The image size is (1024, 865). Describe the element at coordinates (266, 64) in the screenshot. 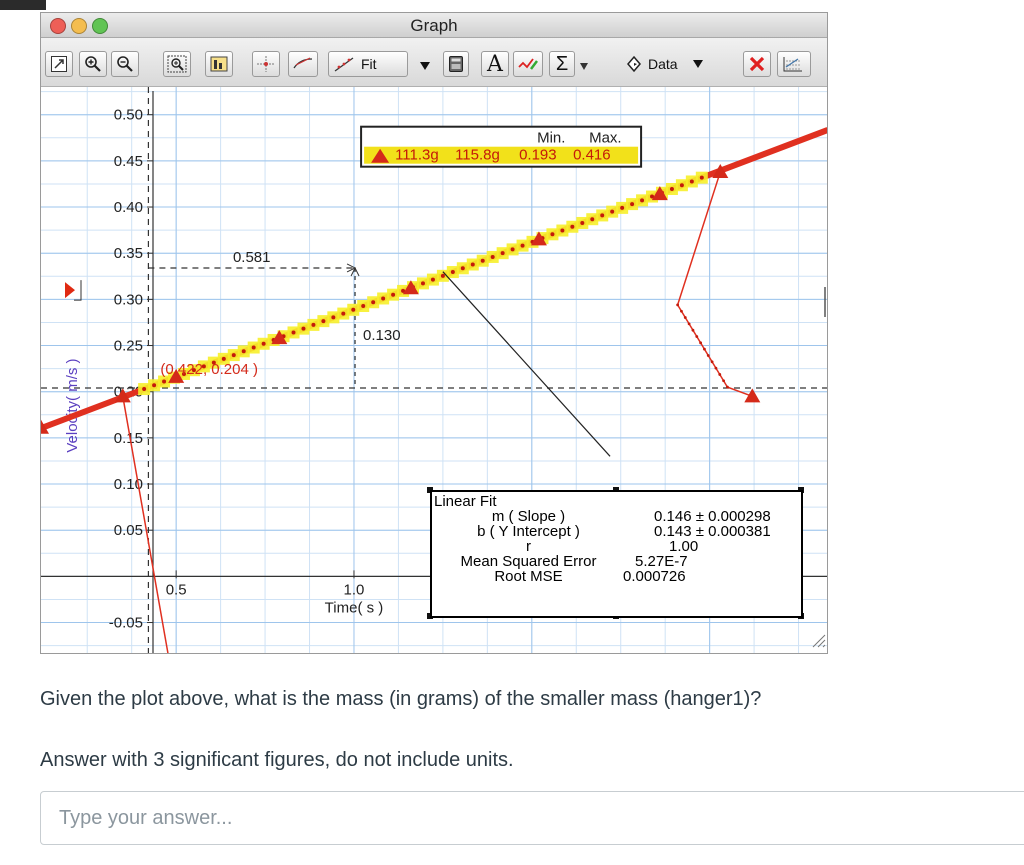

I see `examine-button` at that location.